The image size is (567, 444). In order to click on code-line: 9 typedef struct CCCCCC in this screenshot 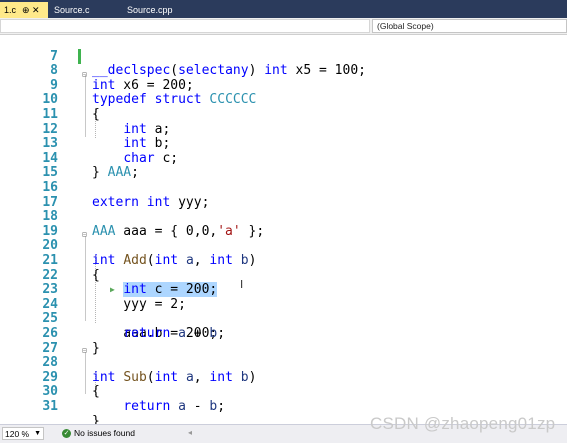, I will do `click(283, 85)`.